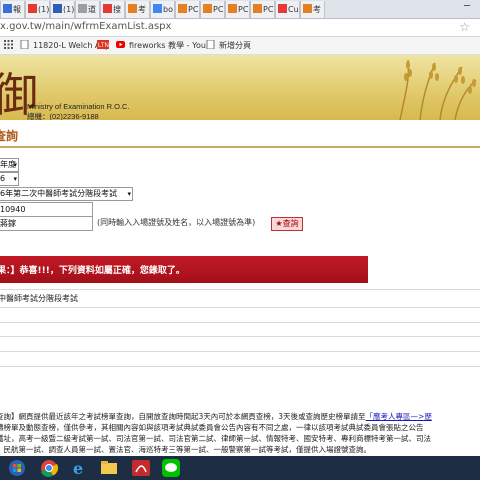  Describe the element at coordinates (63, 116) in the screenshot. I see `ministry-phone: 總機：(02)2236-9188` at that location.